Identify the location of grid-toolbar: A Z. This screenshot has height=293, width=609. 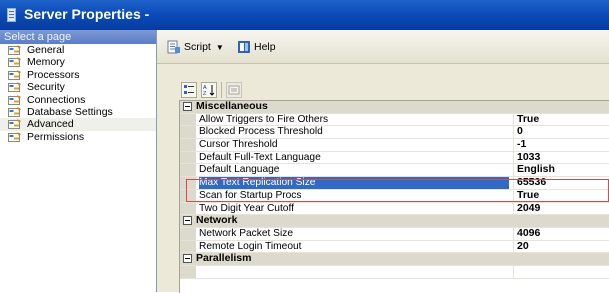
(213, 90).